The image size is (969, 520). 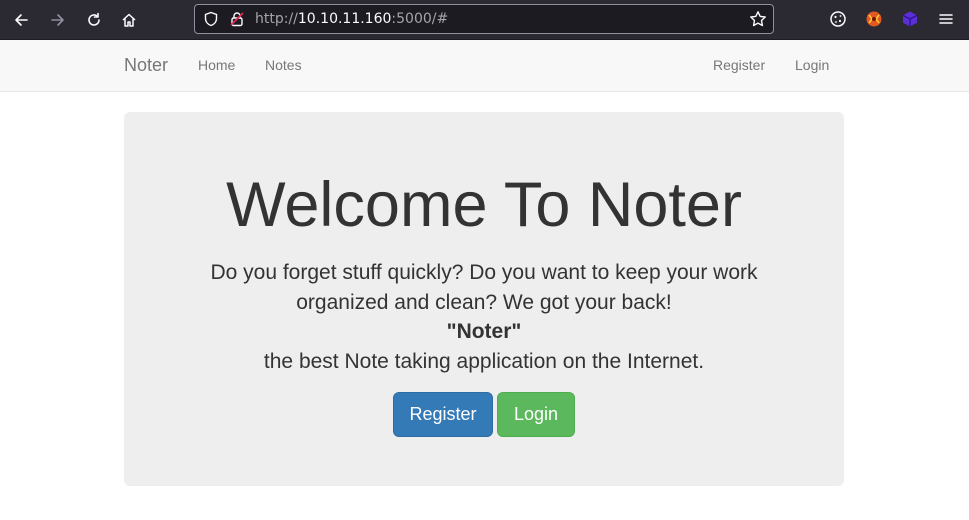 I want to click on tagline-line-2: organized and clean? We got your back!, so click(x=484, y=302).